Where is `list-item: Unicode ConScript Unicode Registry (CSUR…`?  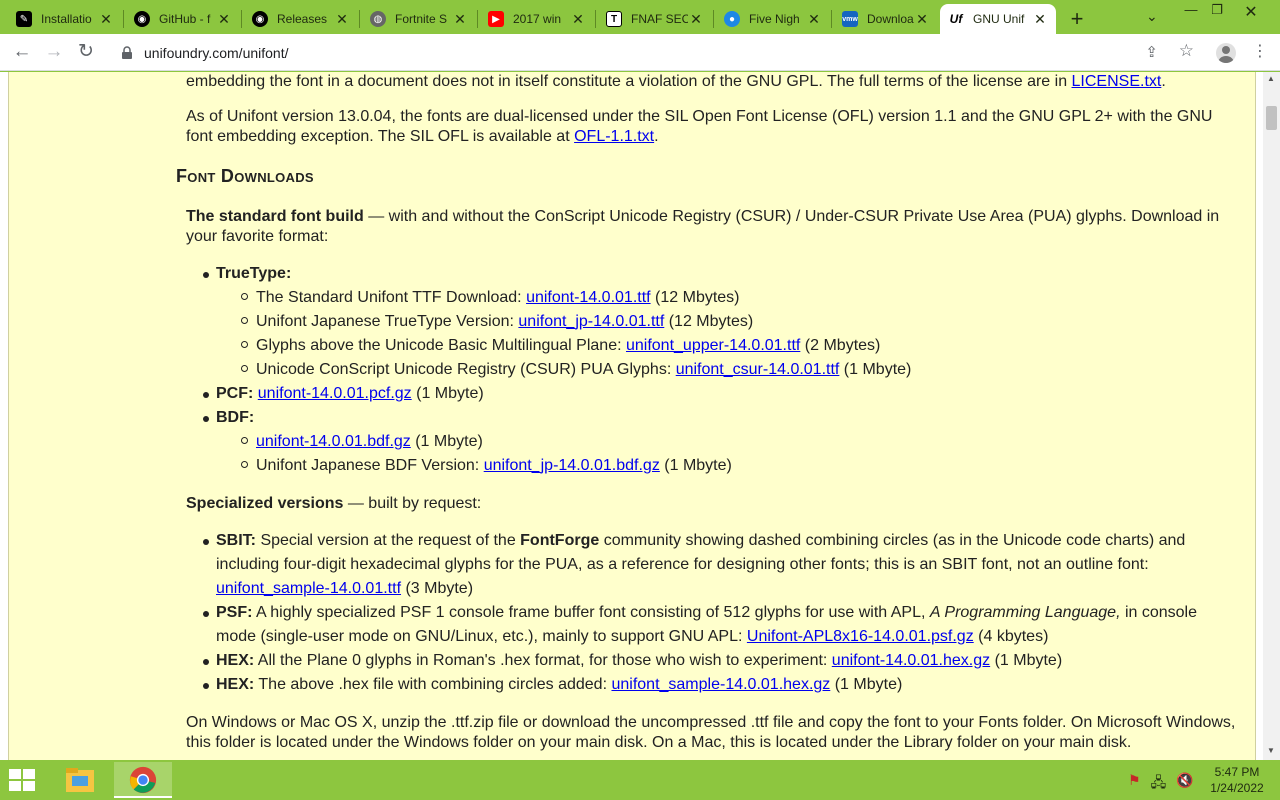
list-item: Unicode ConScript Unicode Registry (CSUR… is located at coordinates (583, 370).